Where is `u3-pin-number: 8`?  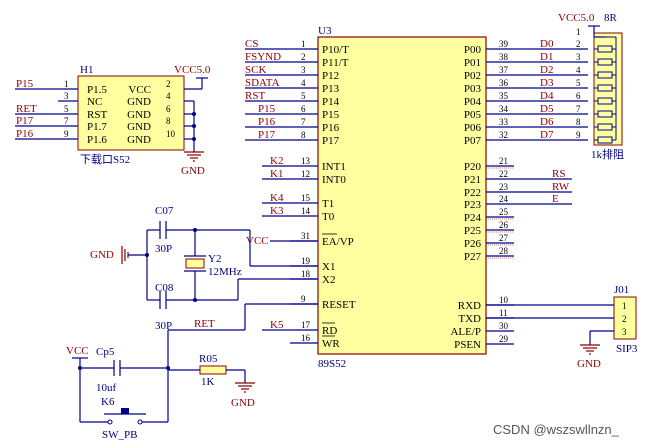 u3-pin-number: 8 is located at coordinates (303, 135).